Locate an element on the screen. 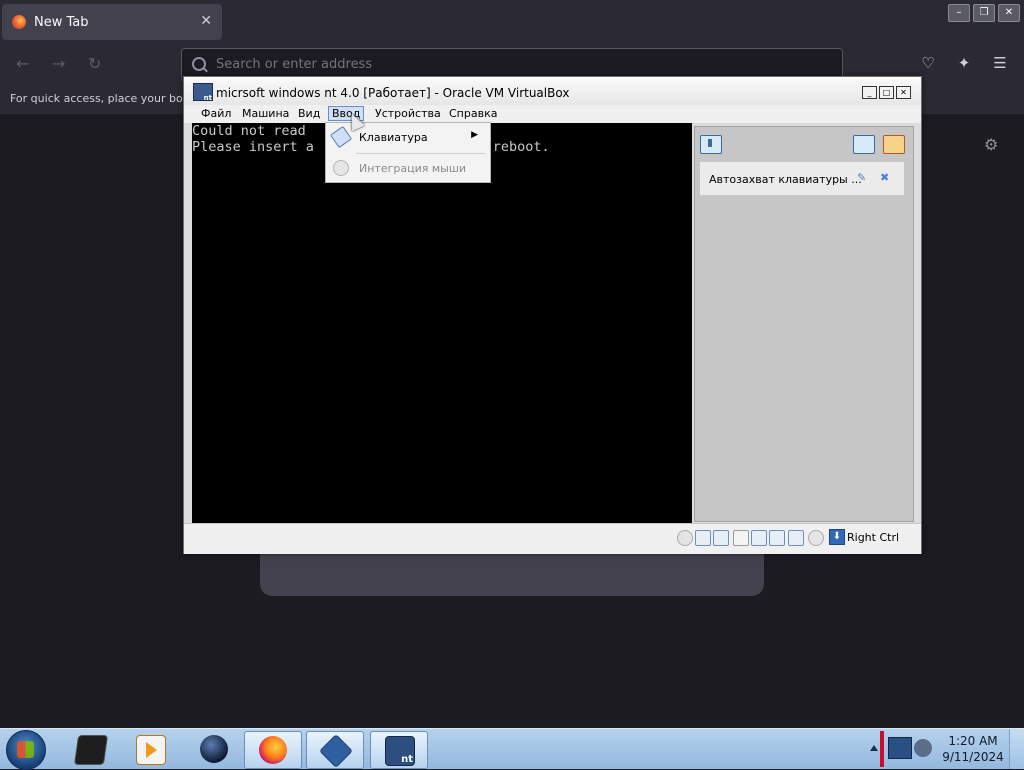 The height and width of the screenshot is (770, 1024). taskbar-virtualbox is located at coordinates (335, 750).